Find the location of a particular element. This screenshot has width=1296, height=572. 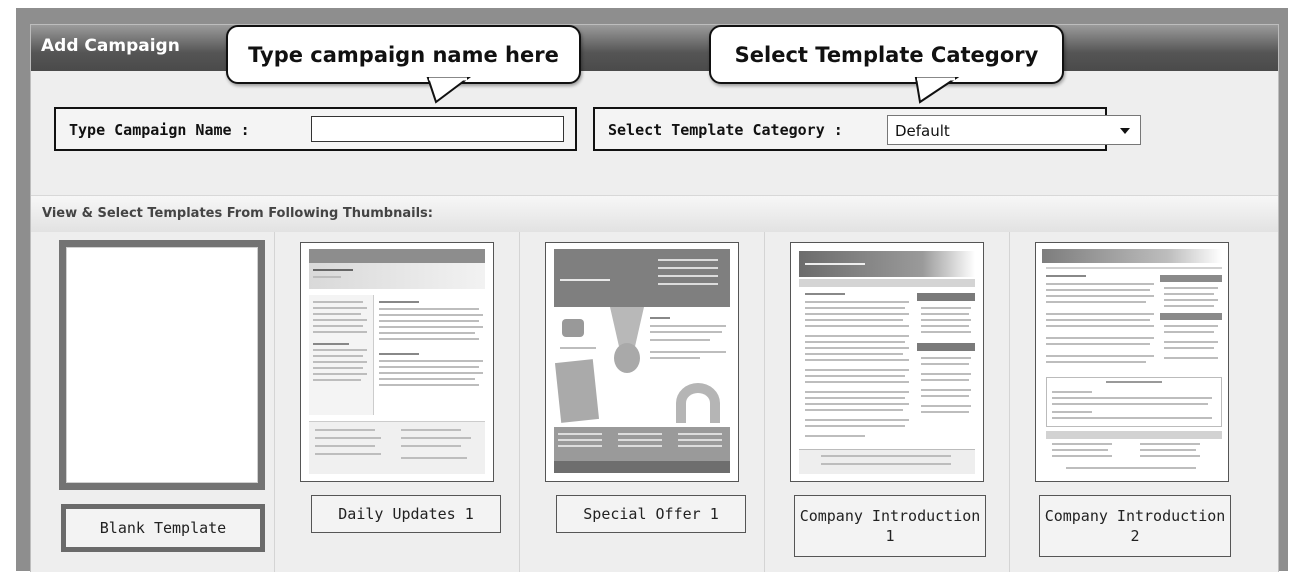

thumb-ball is located at coordinates (627, 358).